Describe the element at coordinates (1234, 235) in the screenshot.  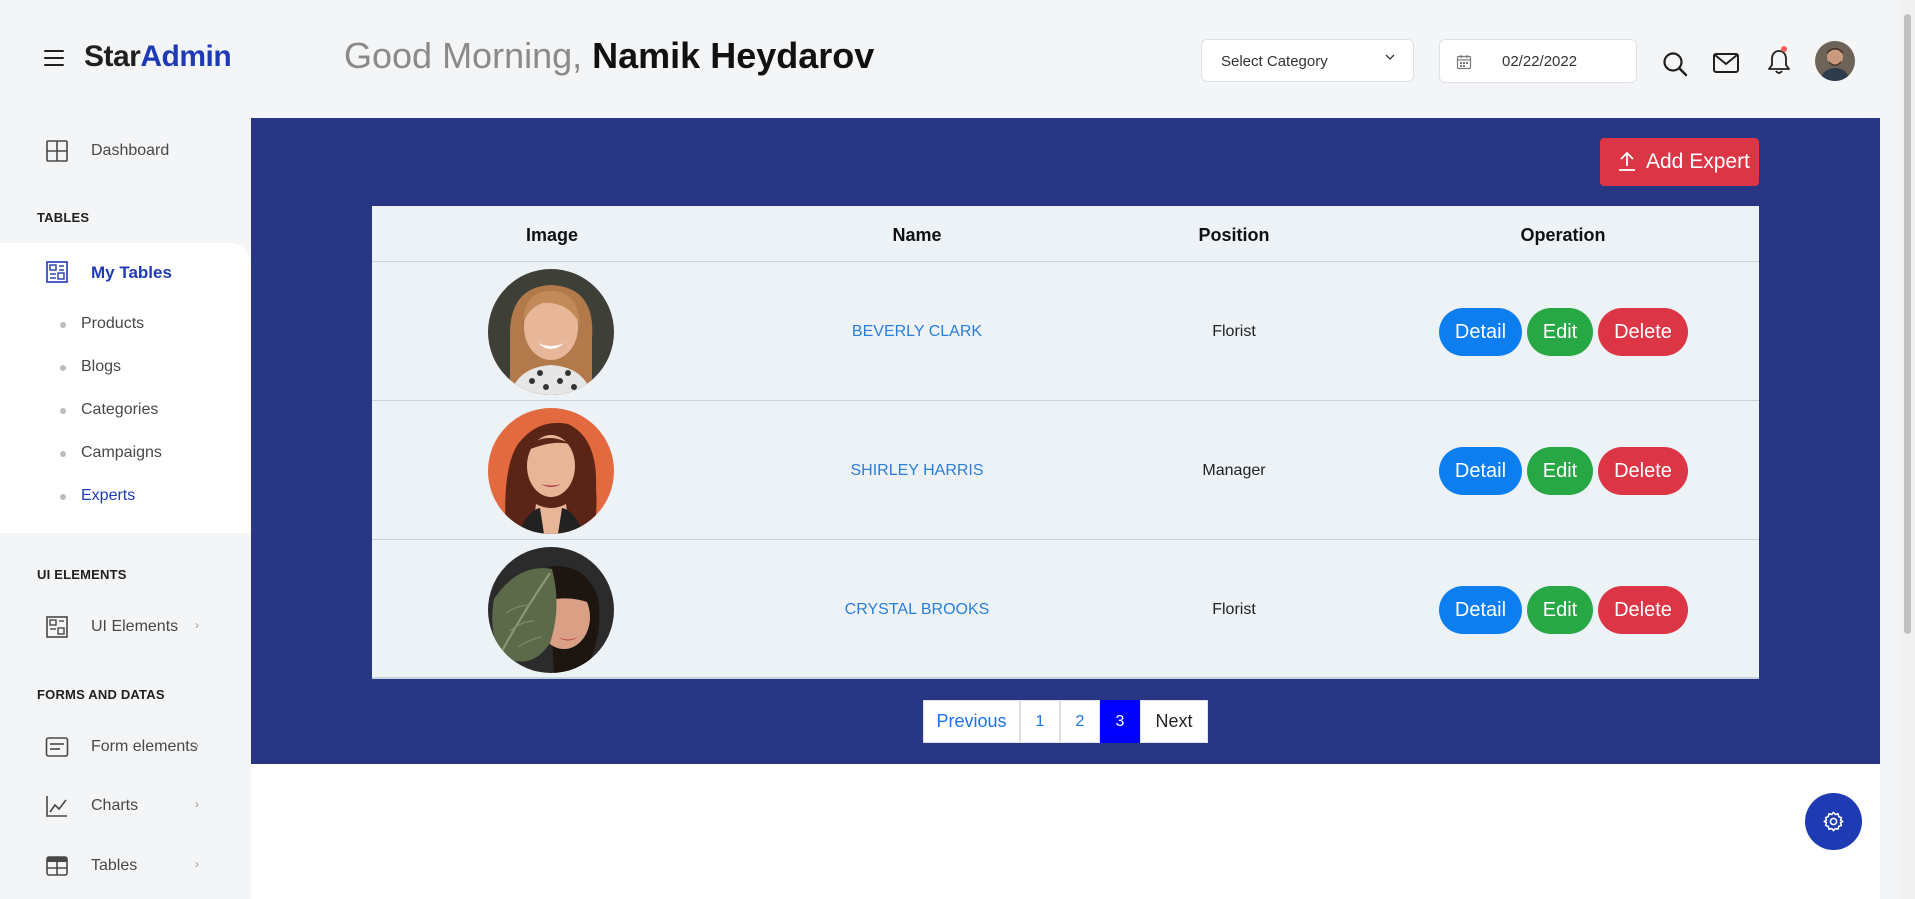
I see `column-header-position: Position` at that location.